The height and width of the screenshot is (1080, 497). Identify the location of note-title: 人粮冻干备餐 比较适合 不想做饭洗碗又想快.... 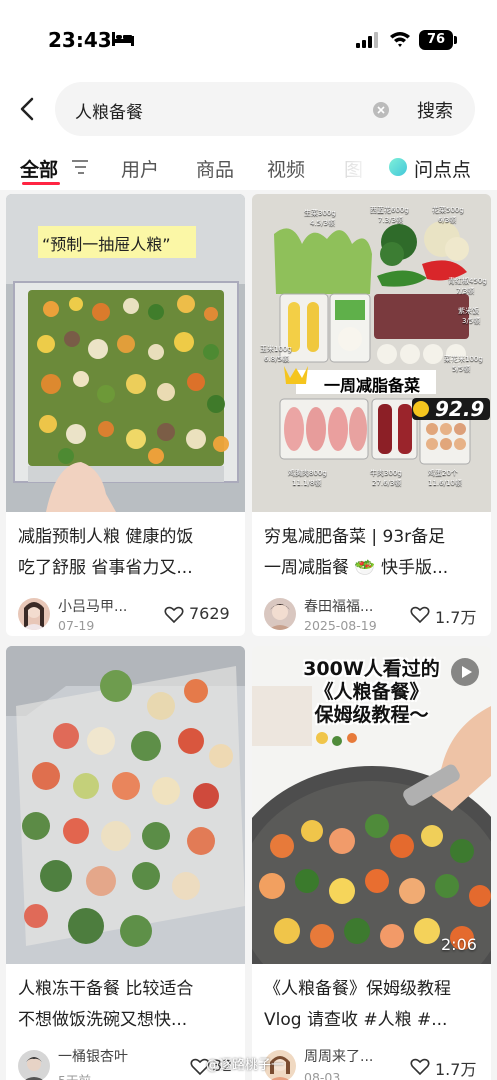
(128, 1005).